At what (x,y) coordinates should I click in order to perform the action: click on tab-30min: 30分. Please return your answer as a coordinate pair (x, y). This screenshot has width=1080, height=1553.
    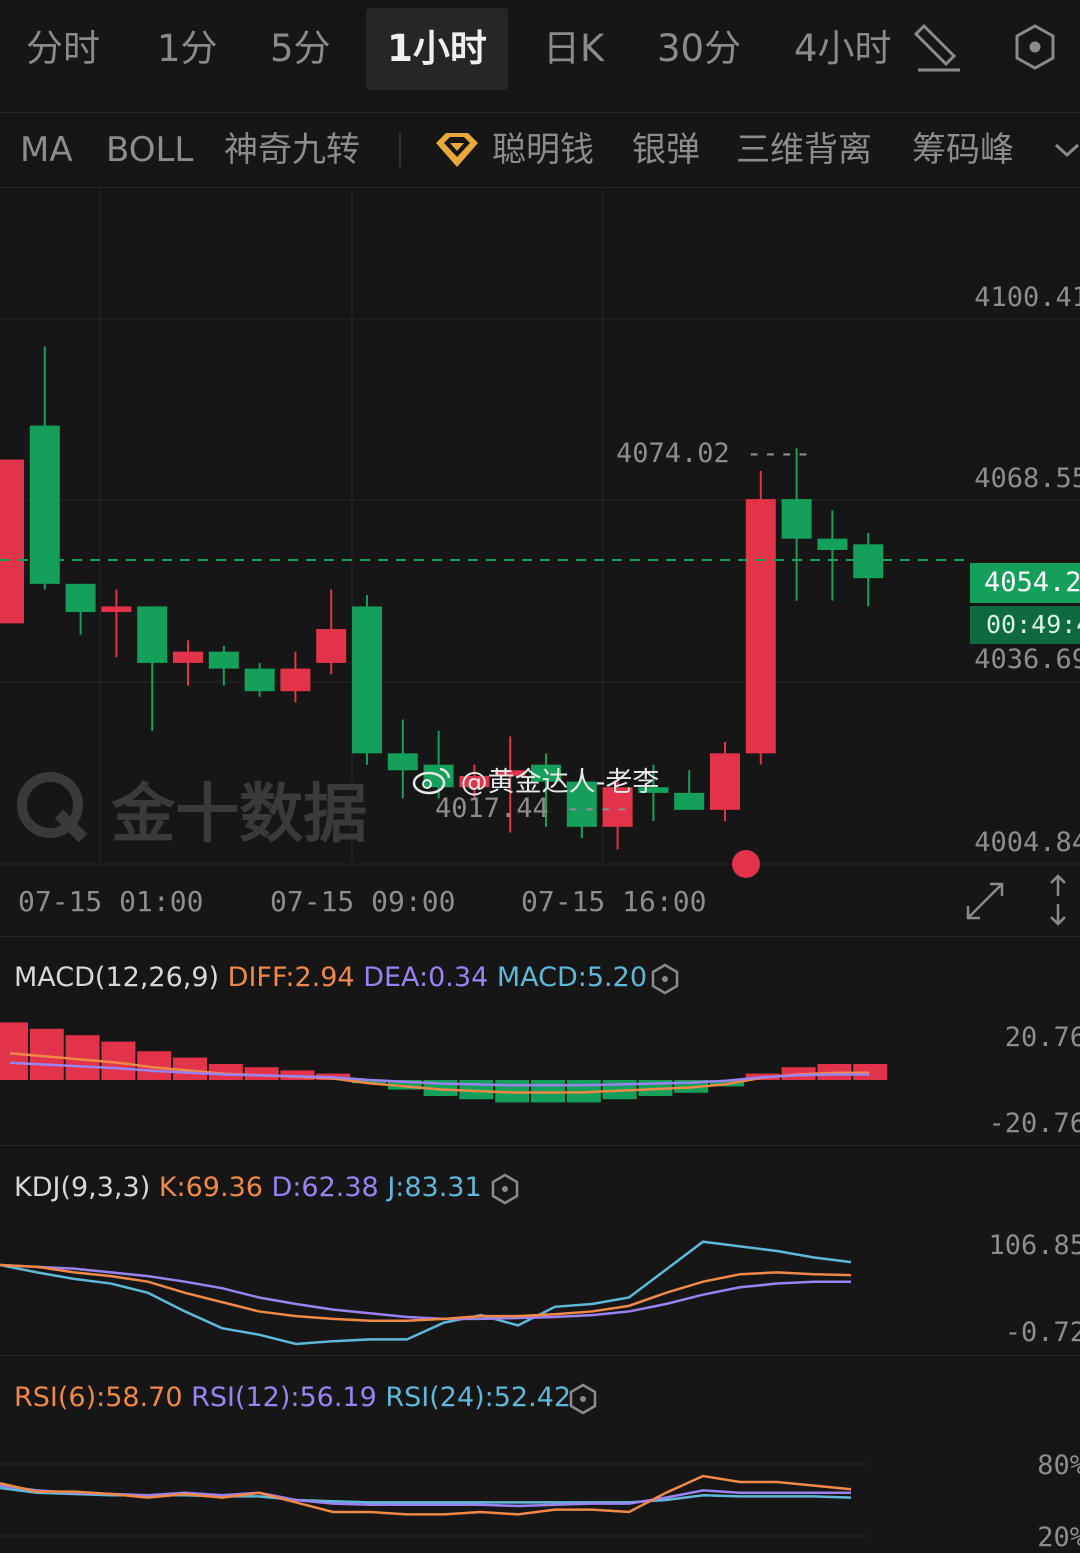
    Looking at the image, I should click on (699, 49).